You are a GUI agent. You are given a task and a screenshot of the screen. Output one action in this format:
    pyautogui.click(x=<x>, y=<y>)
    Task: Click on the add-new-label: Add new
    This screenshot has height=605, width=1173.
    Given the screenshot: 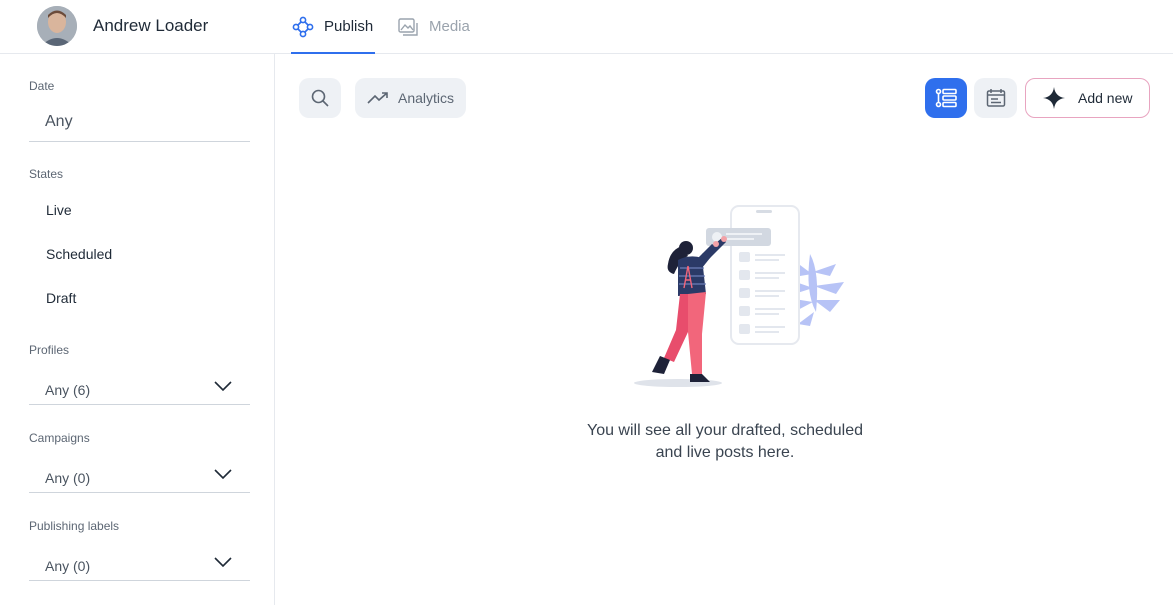 What is the action you would take?
    pyautogui.click(x=1105, y=98)
    